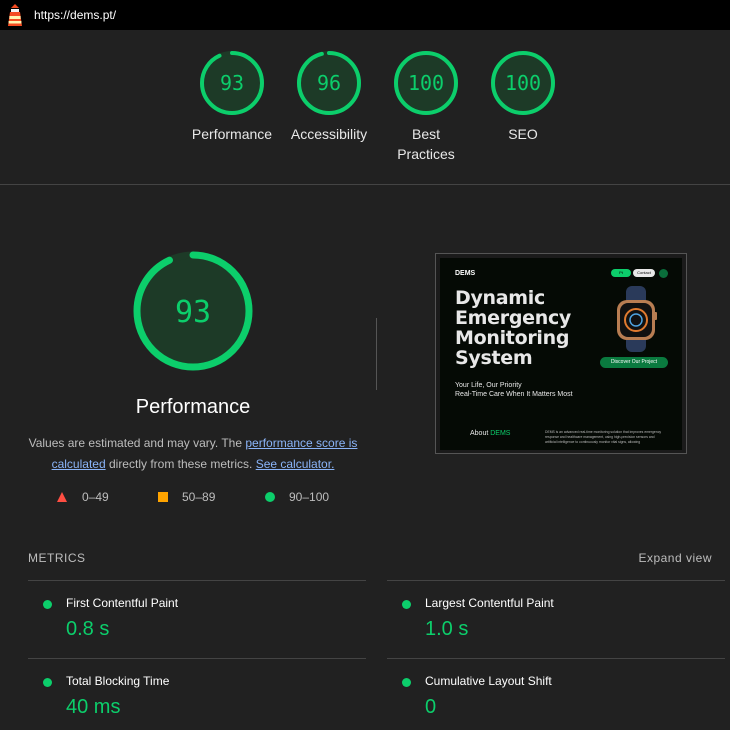  Describe the element at coordinates (523, 134) in the screenshot. I see `gauge-label: SEO` at that location.